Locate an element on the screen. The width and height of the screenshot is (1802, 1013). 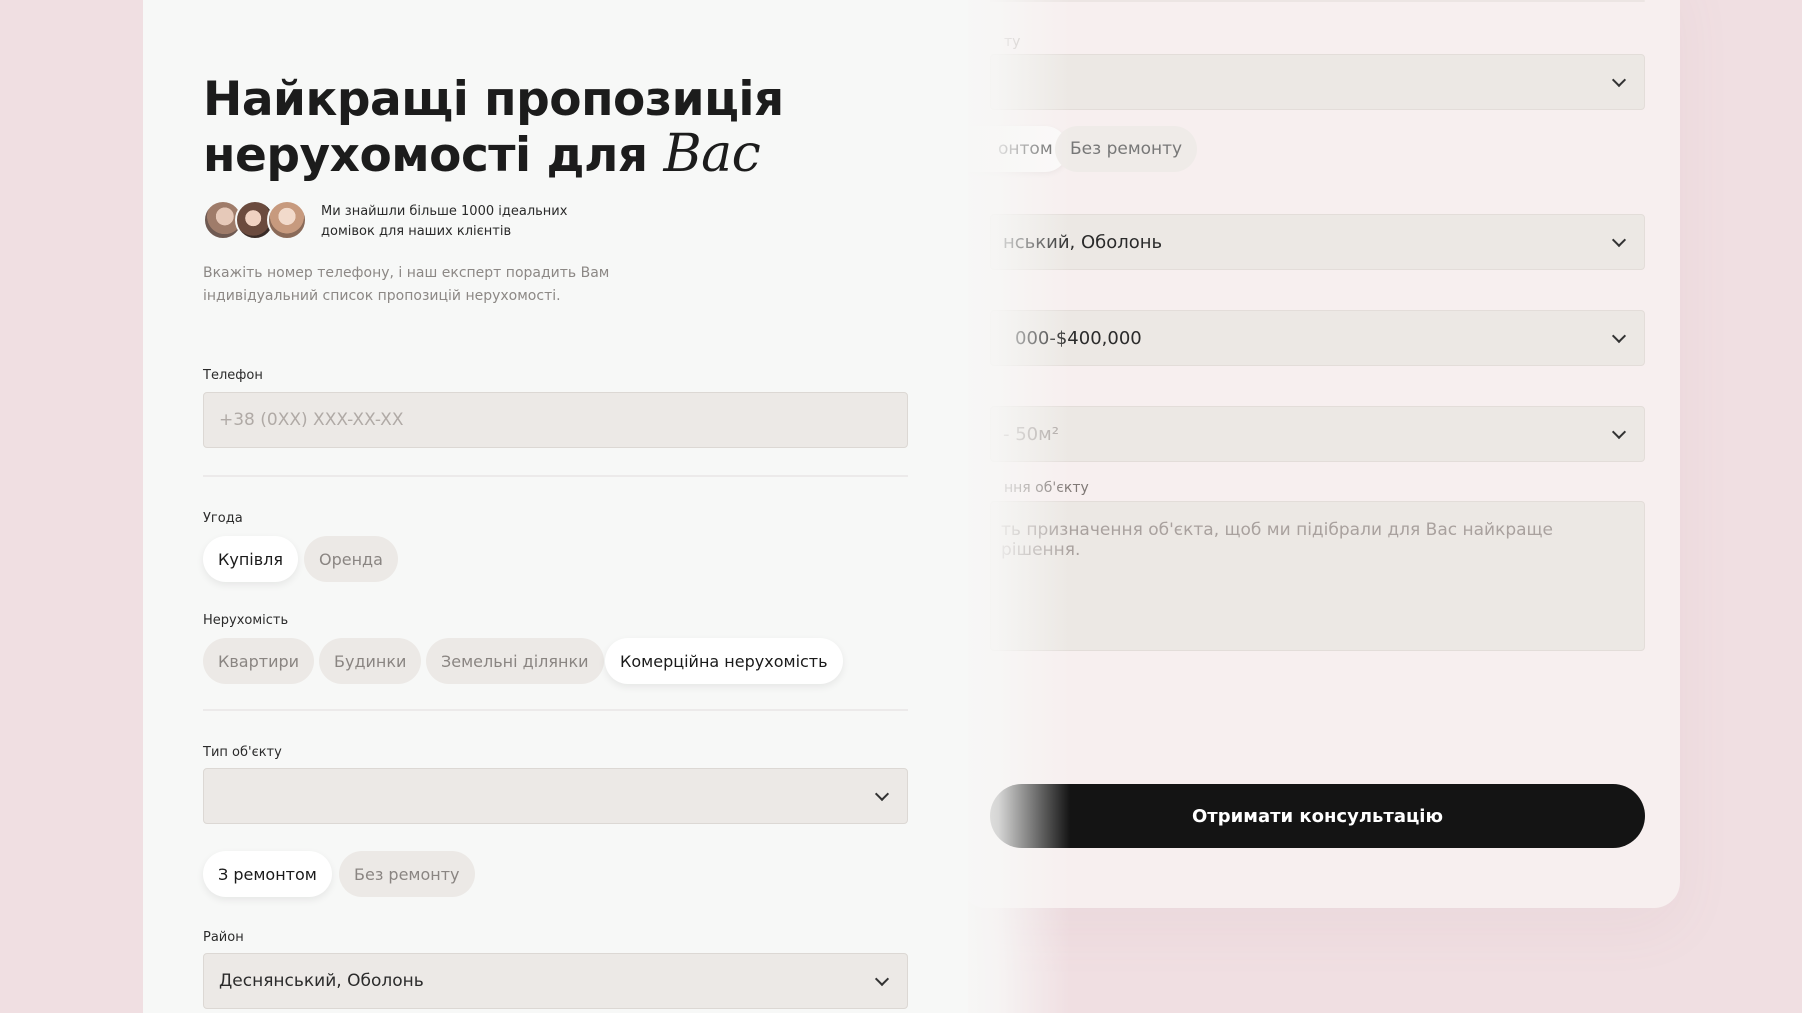
chip-without-repair-back: Без ремонту is located at coordinates (1126, 149).